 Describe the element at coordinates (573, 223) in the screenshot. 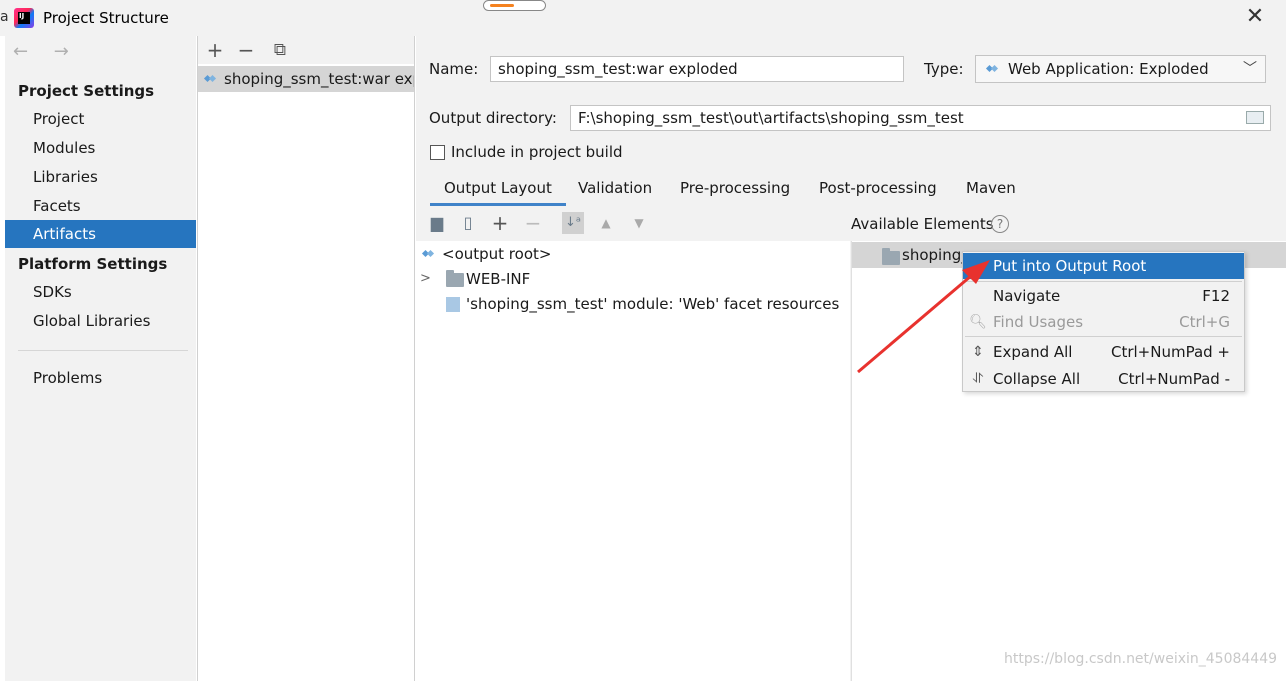

I see `sort-elements-icon: ↓ᵃ` at that location.